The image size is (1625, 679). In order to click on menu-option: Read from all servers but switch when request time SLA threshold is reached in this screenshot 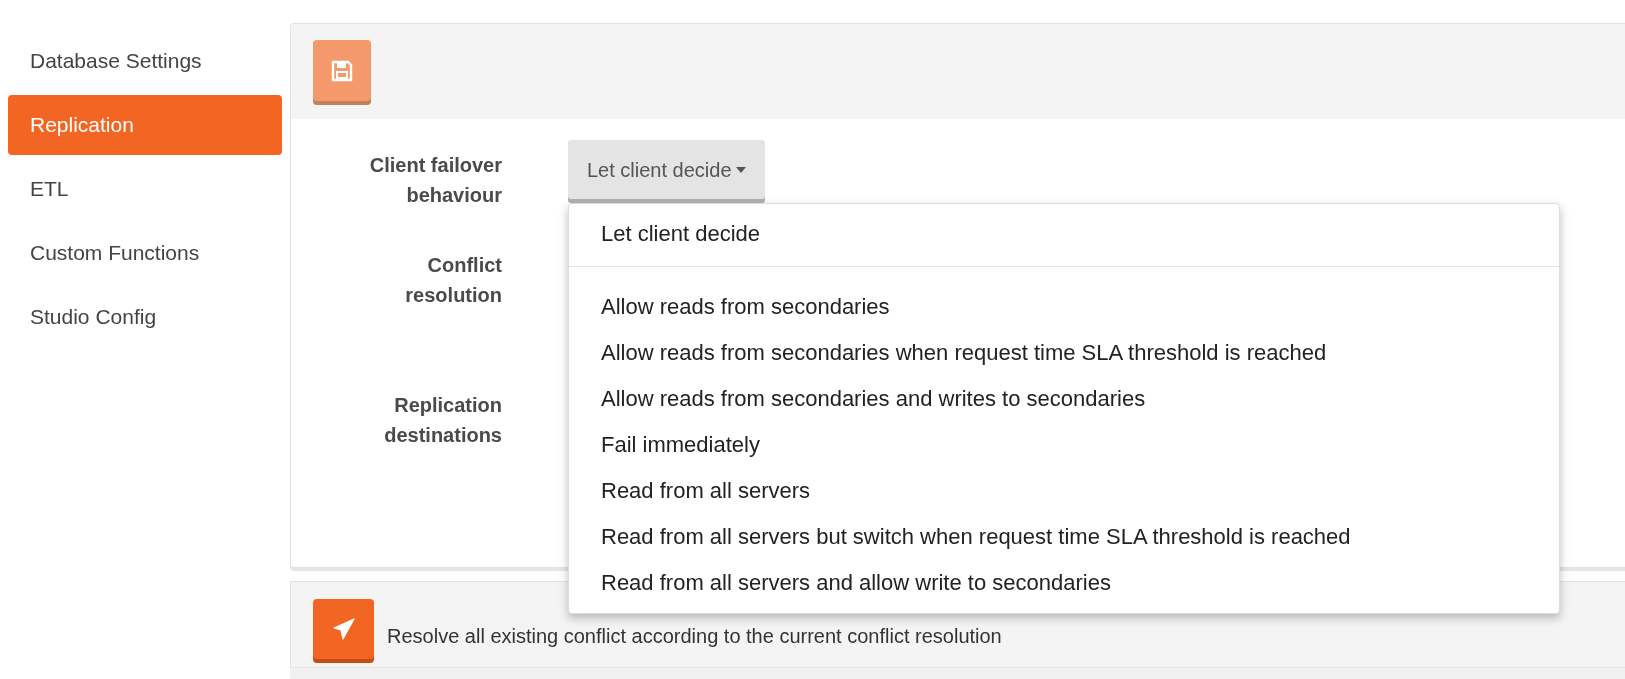, I will do `click(1064, 537)`.